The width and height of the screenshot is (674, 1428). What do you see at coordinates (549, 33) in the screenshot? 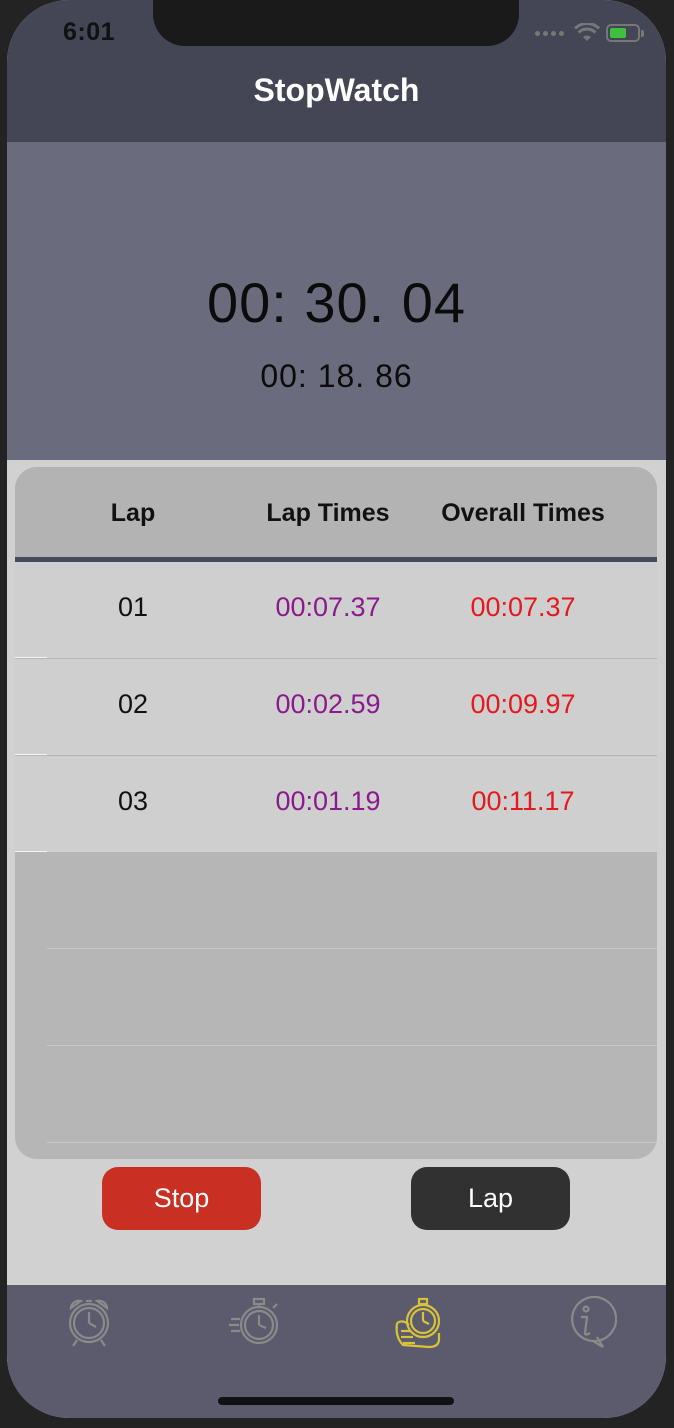
I see `signal-icon` at bounding box center [549, 33].